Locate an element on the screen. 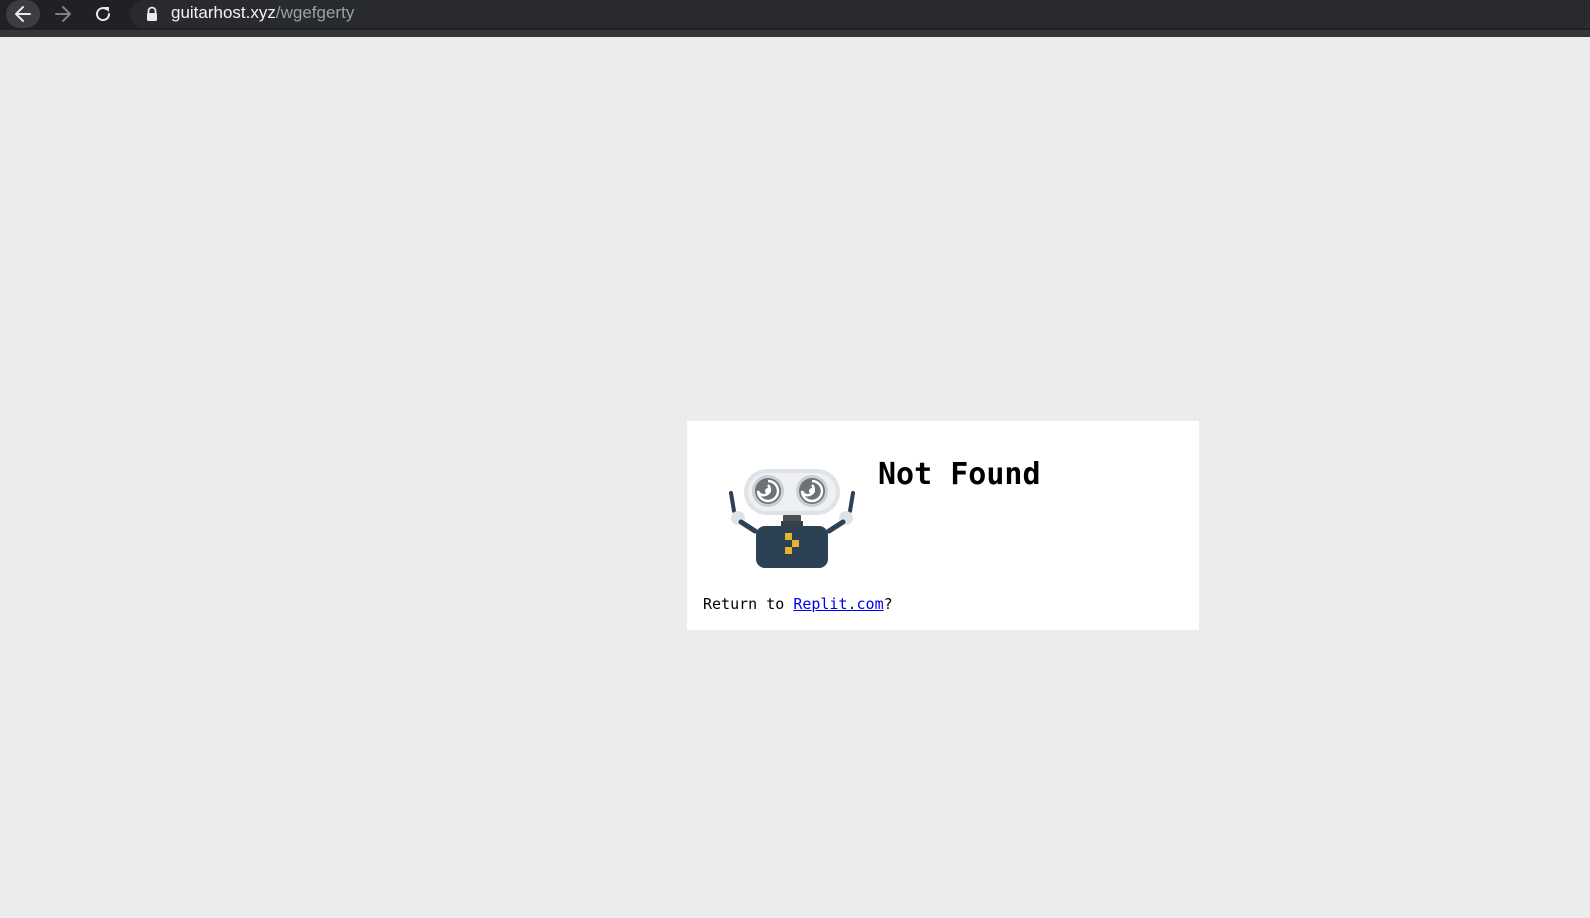 This screenshot has height=918, width=1590. reload-button is located at coordinates (103, 14).